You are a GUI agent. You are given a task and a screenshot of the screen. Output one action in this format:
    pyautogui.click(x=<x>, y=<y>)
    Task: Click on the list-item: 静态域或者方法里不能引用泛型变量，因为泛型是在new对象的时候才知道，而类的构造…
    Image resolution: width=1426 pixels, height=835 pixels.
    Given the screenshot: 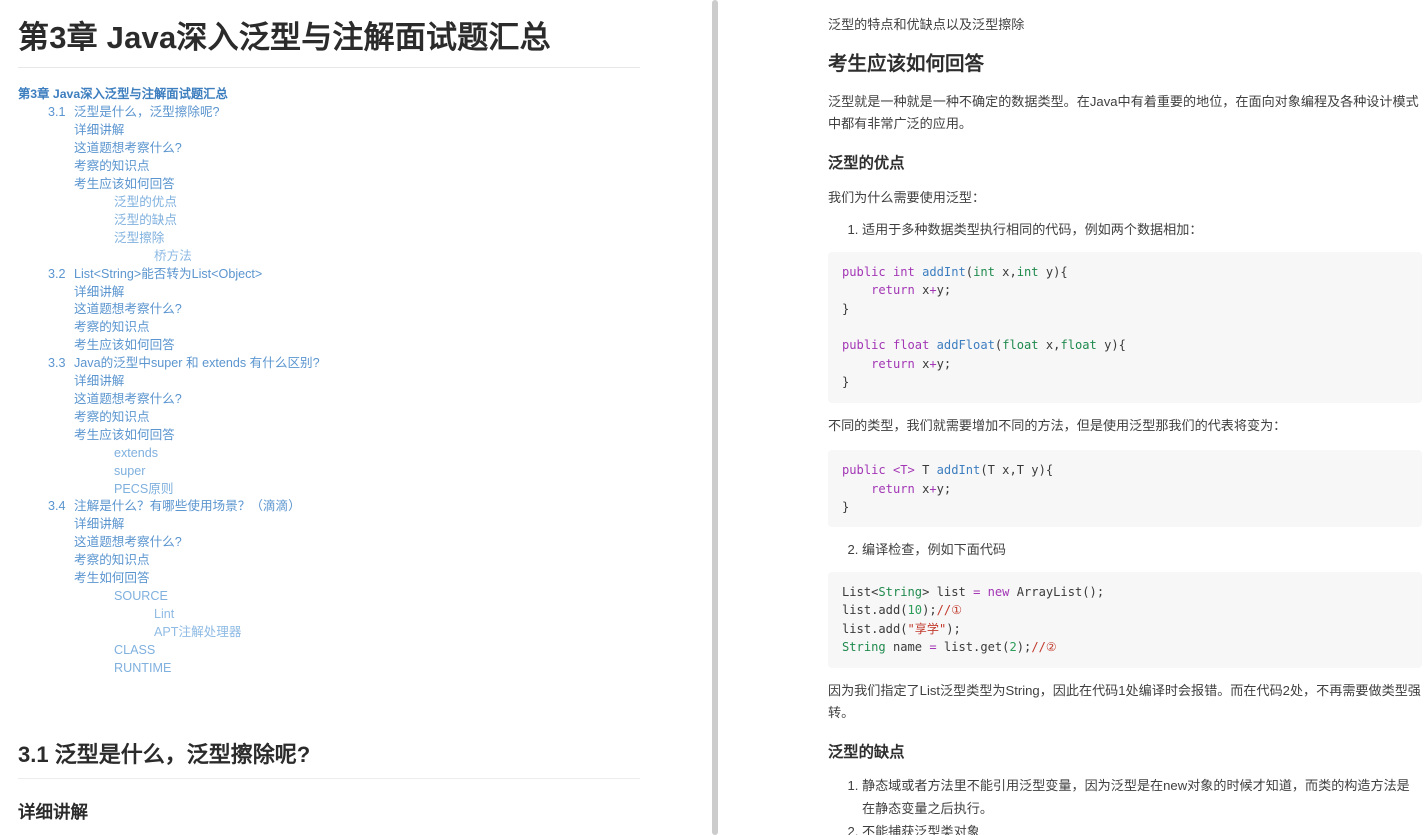 What is the action you would take?
    pyautogui.click(x=1142, y=797)
    